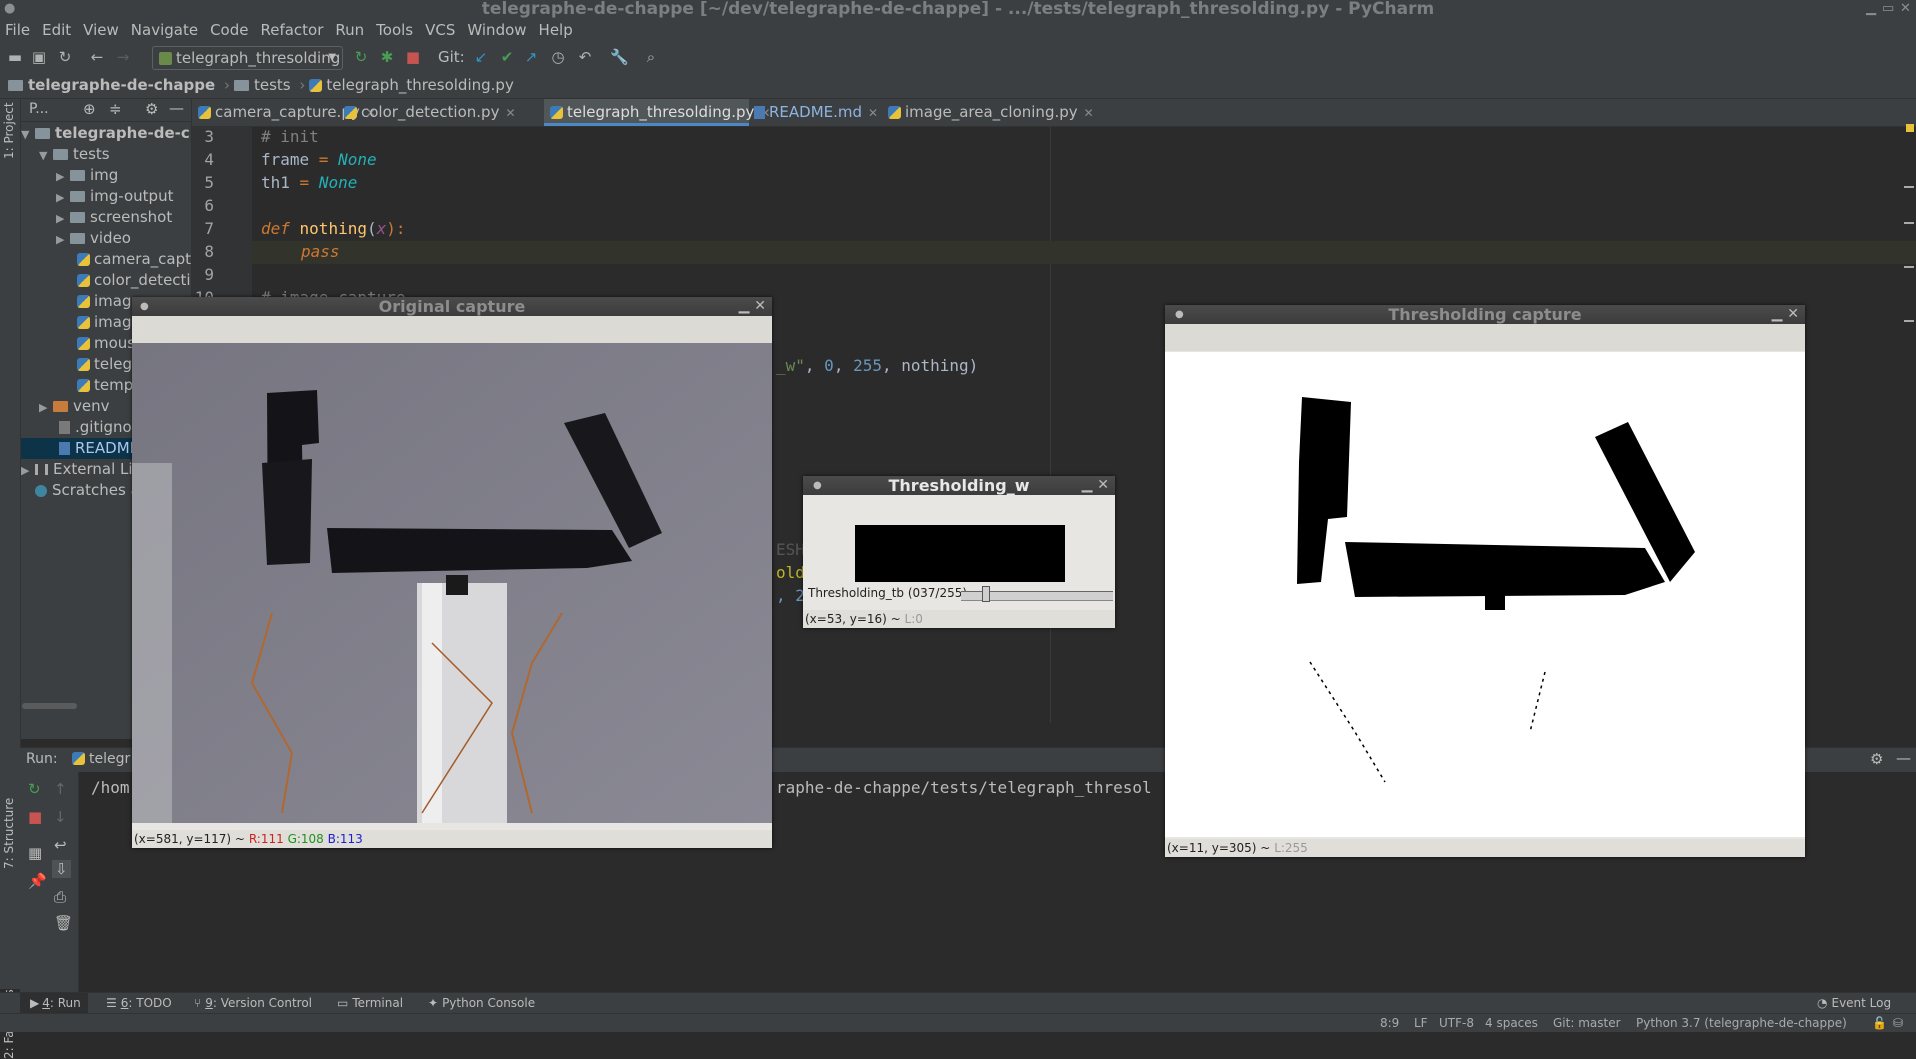 Image resolution: width=1916 pixels, height=1059 pixels. I want to click on breadcrumb-file: telegraph_thresolding.py, so click(419, 85).